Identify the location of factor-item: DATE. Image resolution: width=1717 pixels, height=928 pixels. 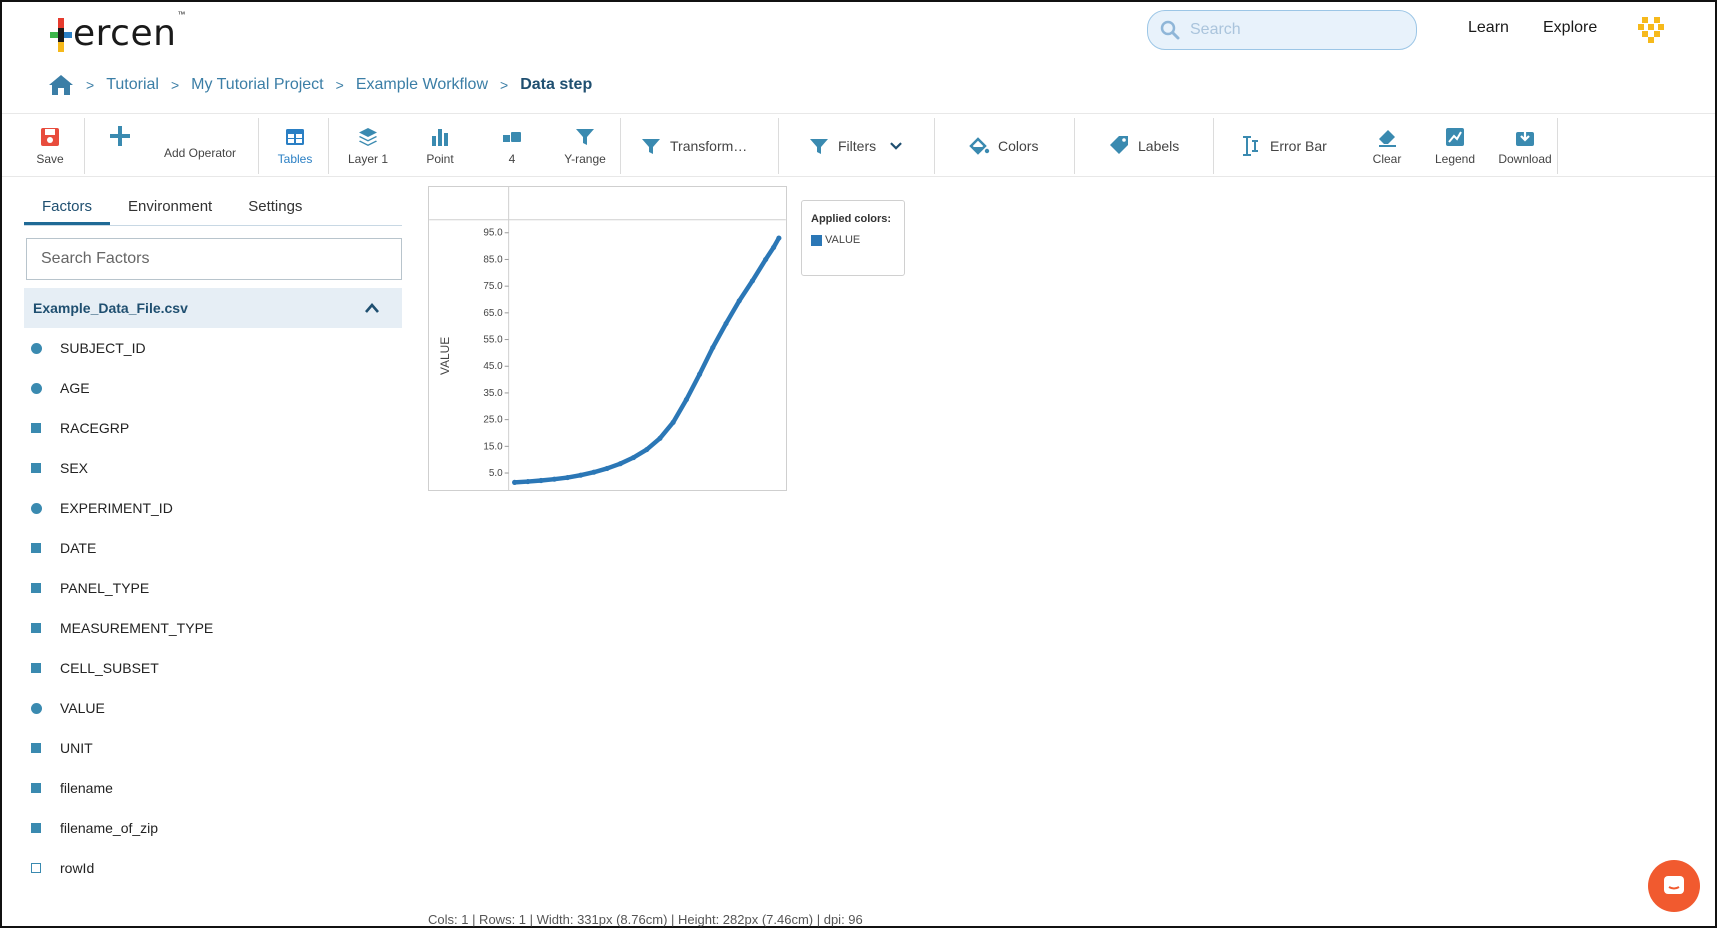
(210, 548).